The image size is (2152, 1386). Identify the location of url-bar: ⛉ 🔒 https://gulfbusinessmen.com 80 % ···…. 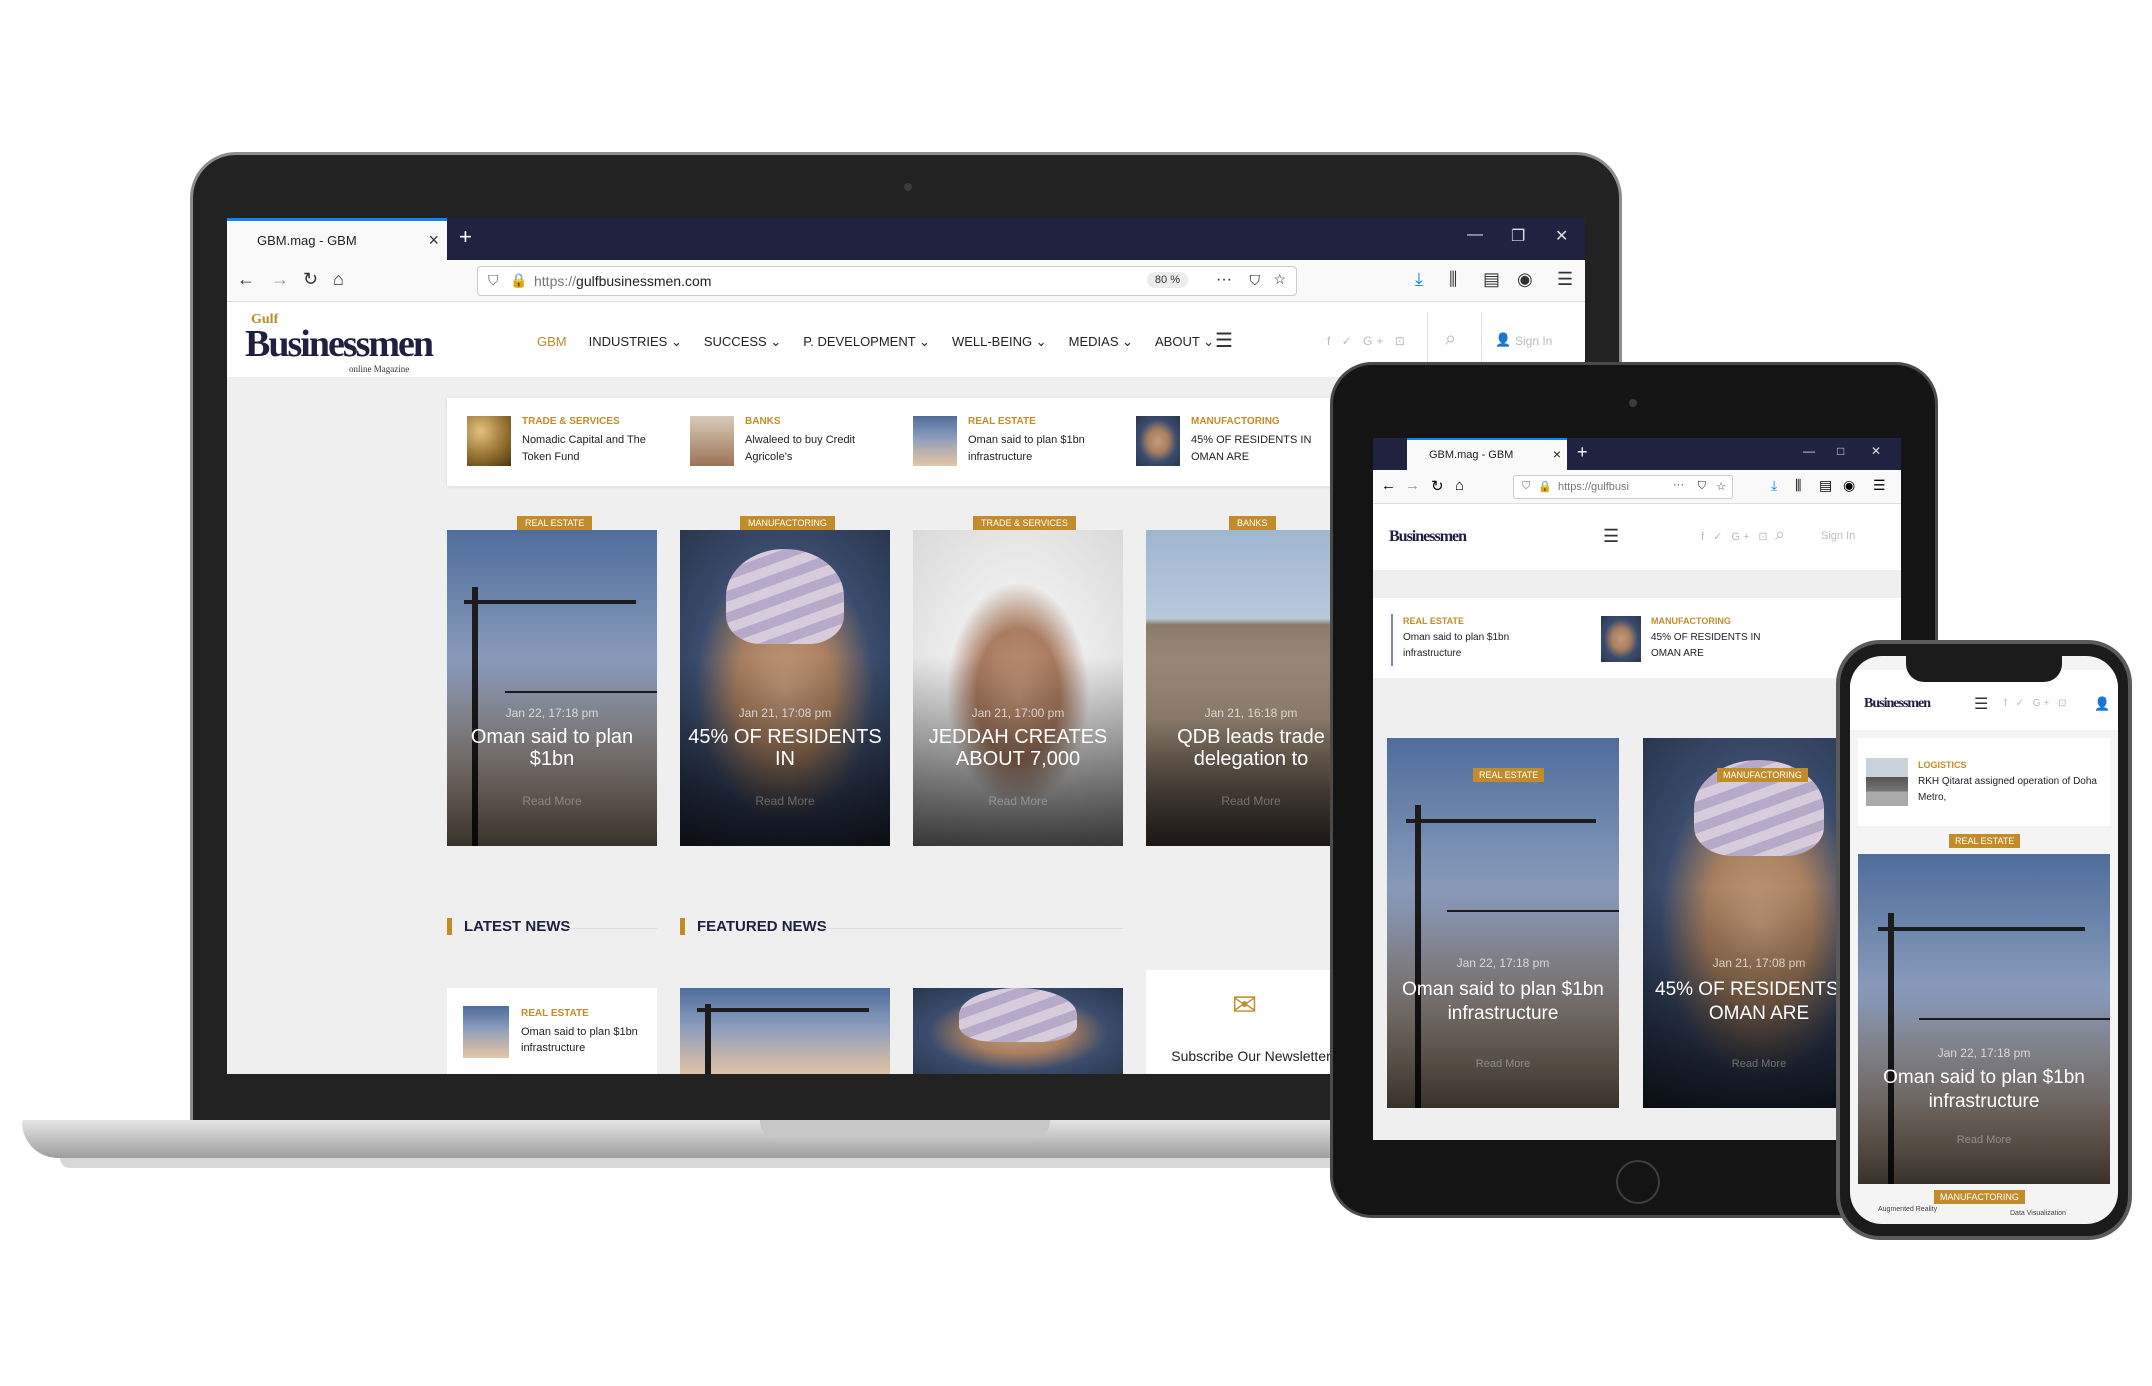
(887, 281).